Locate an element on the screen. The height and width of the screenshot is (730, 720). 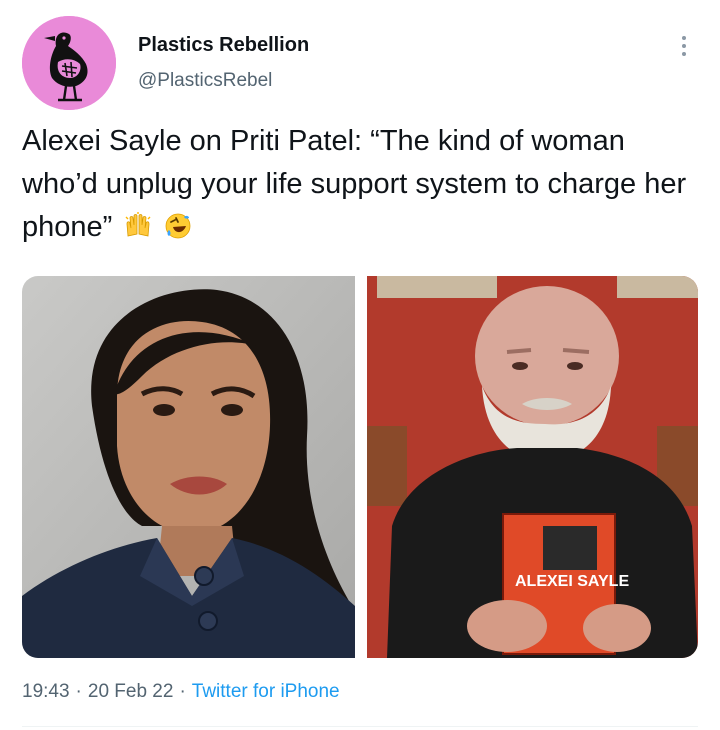
bird-skeleton-logo-icon is located at coordinates (69, 63).